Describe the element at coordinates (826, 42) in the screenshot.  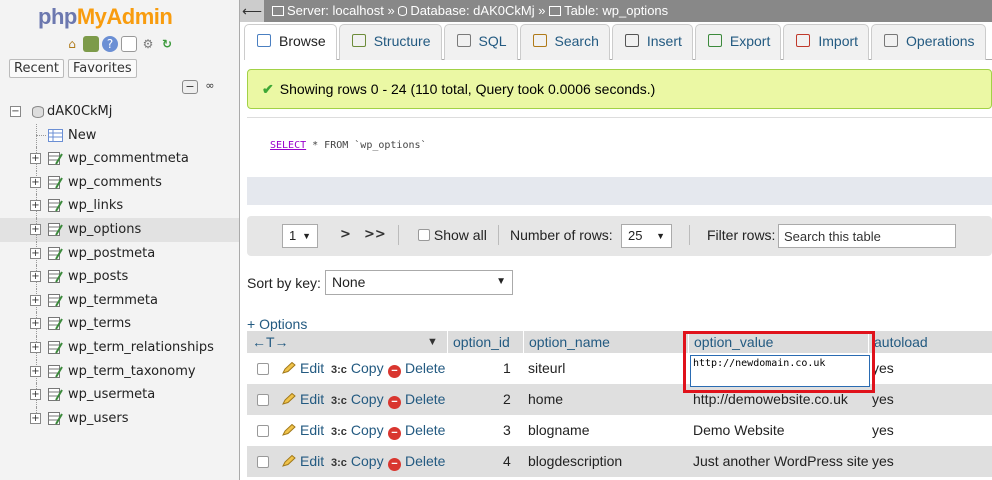
I see `tab-import: Import` at that location.